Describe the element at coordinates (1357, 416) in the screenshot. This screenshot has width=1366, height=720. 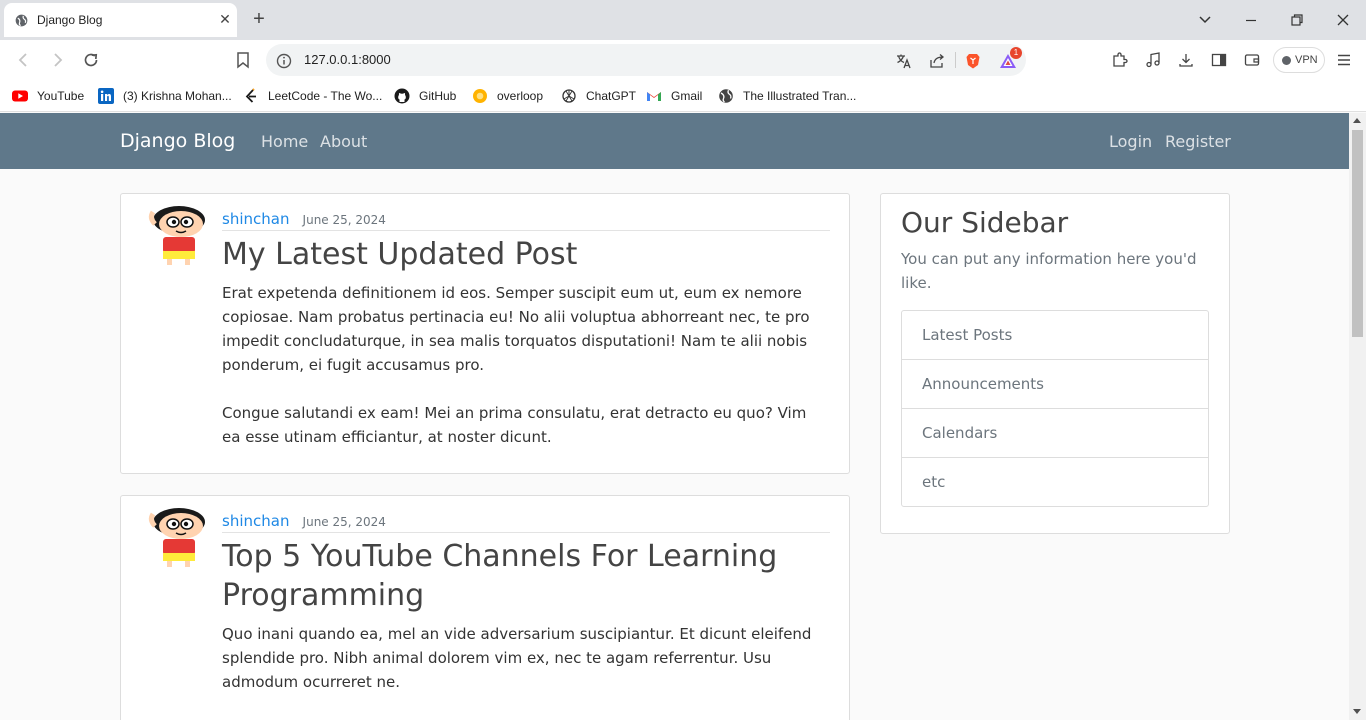
I see `page-scrollbar` at that location.